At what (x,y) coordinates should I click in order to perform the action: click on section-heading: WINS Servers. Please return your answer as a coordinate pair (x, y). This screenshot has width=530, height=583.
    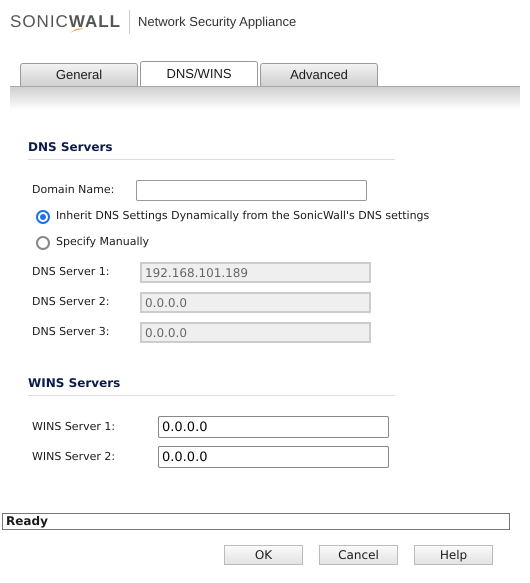
    Looking at the image, I should click on (74, 383).